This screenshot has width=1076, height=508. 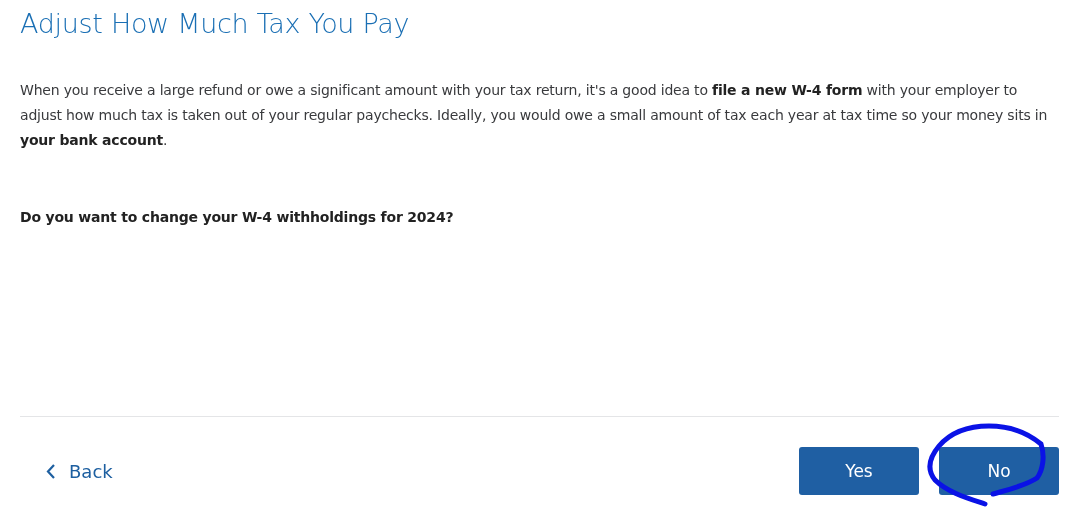 I want to click on question-text: Do you want to change your W-4 withholdings for 2024?, so click(x=237, y=217).